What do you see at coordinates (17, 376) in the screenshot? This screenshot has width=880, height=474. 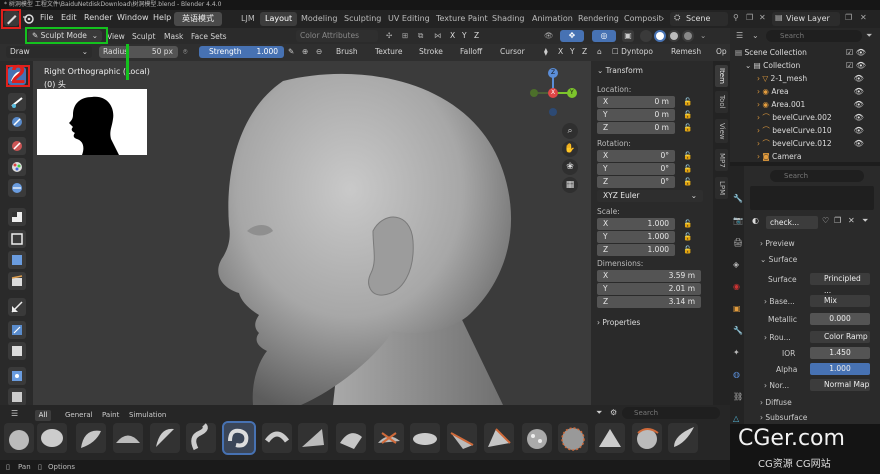 I see `tool-edit-face-set` at bounding box center [17, 376].